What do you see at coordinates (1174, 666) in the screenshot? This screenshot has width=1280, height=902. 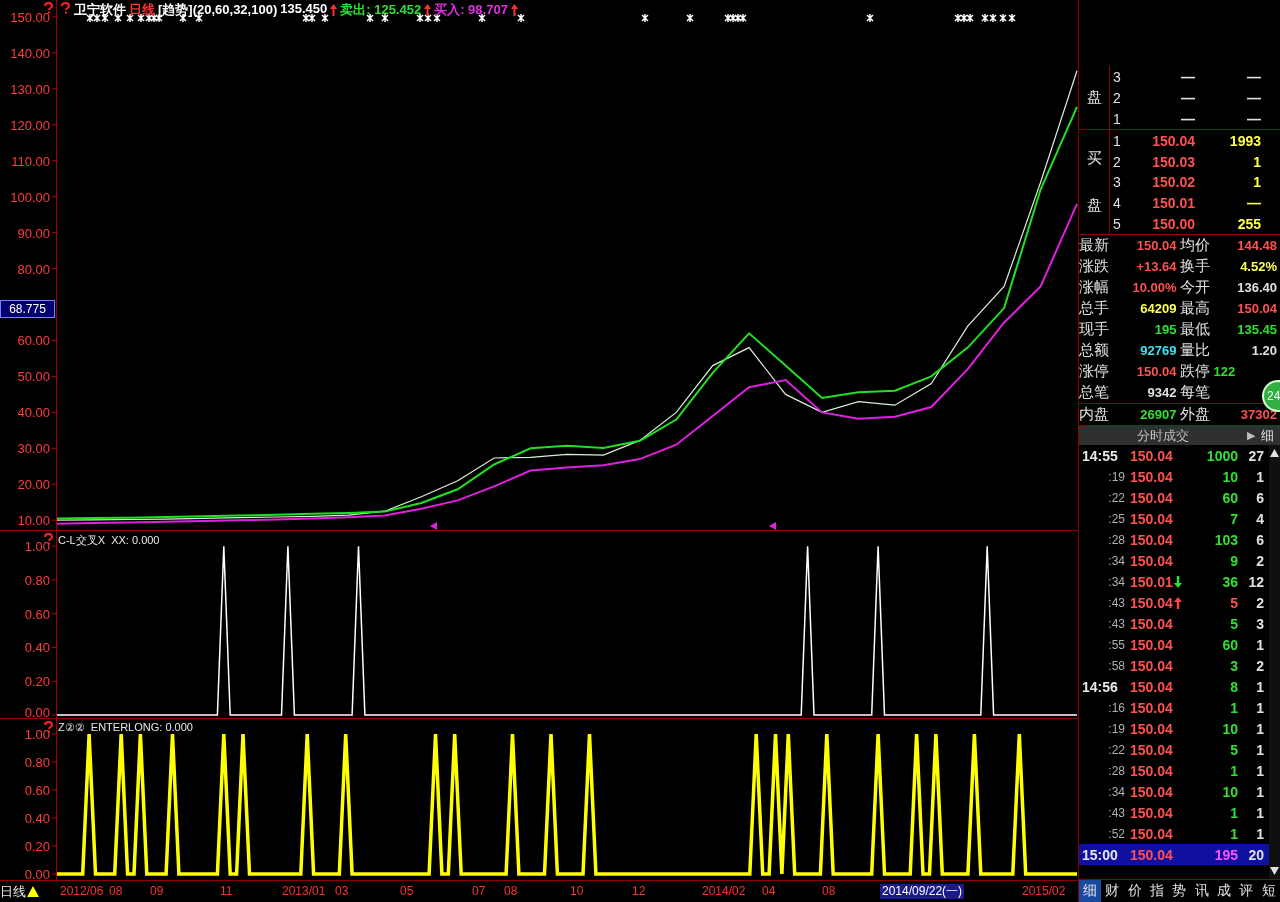 I see `trade-row: :58 150.04 3 2` at bounding box center [1174, 666].